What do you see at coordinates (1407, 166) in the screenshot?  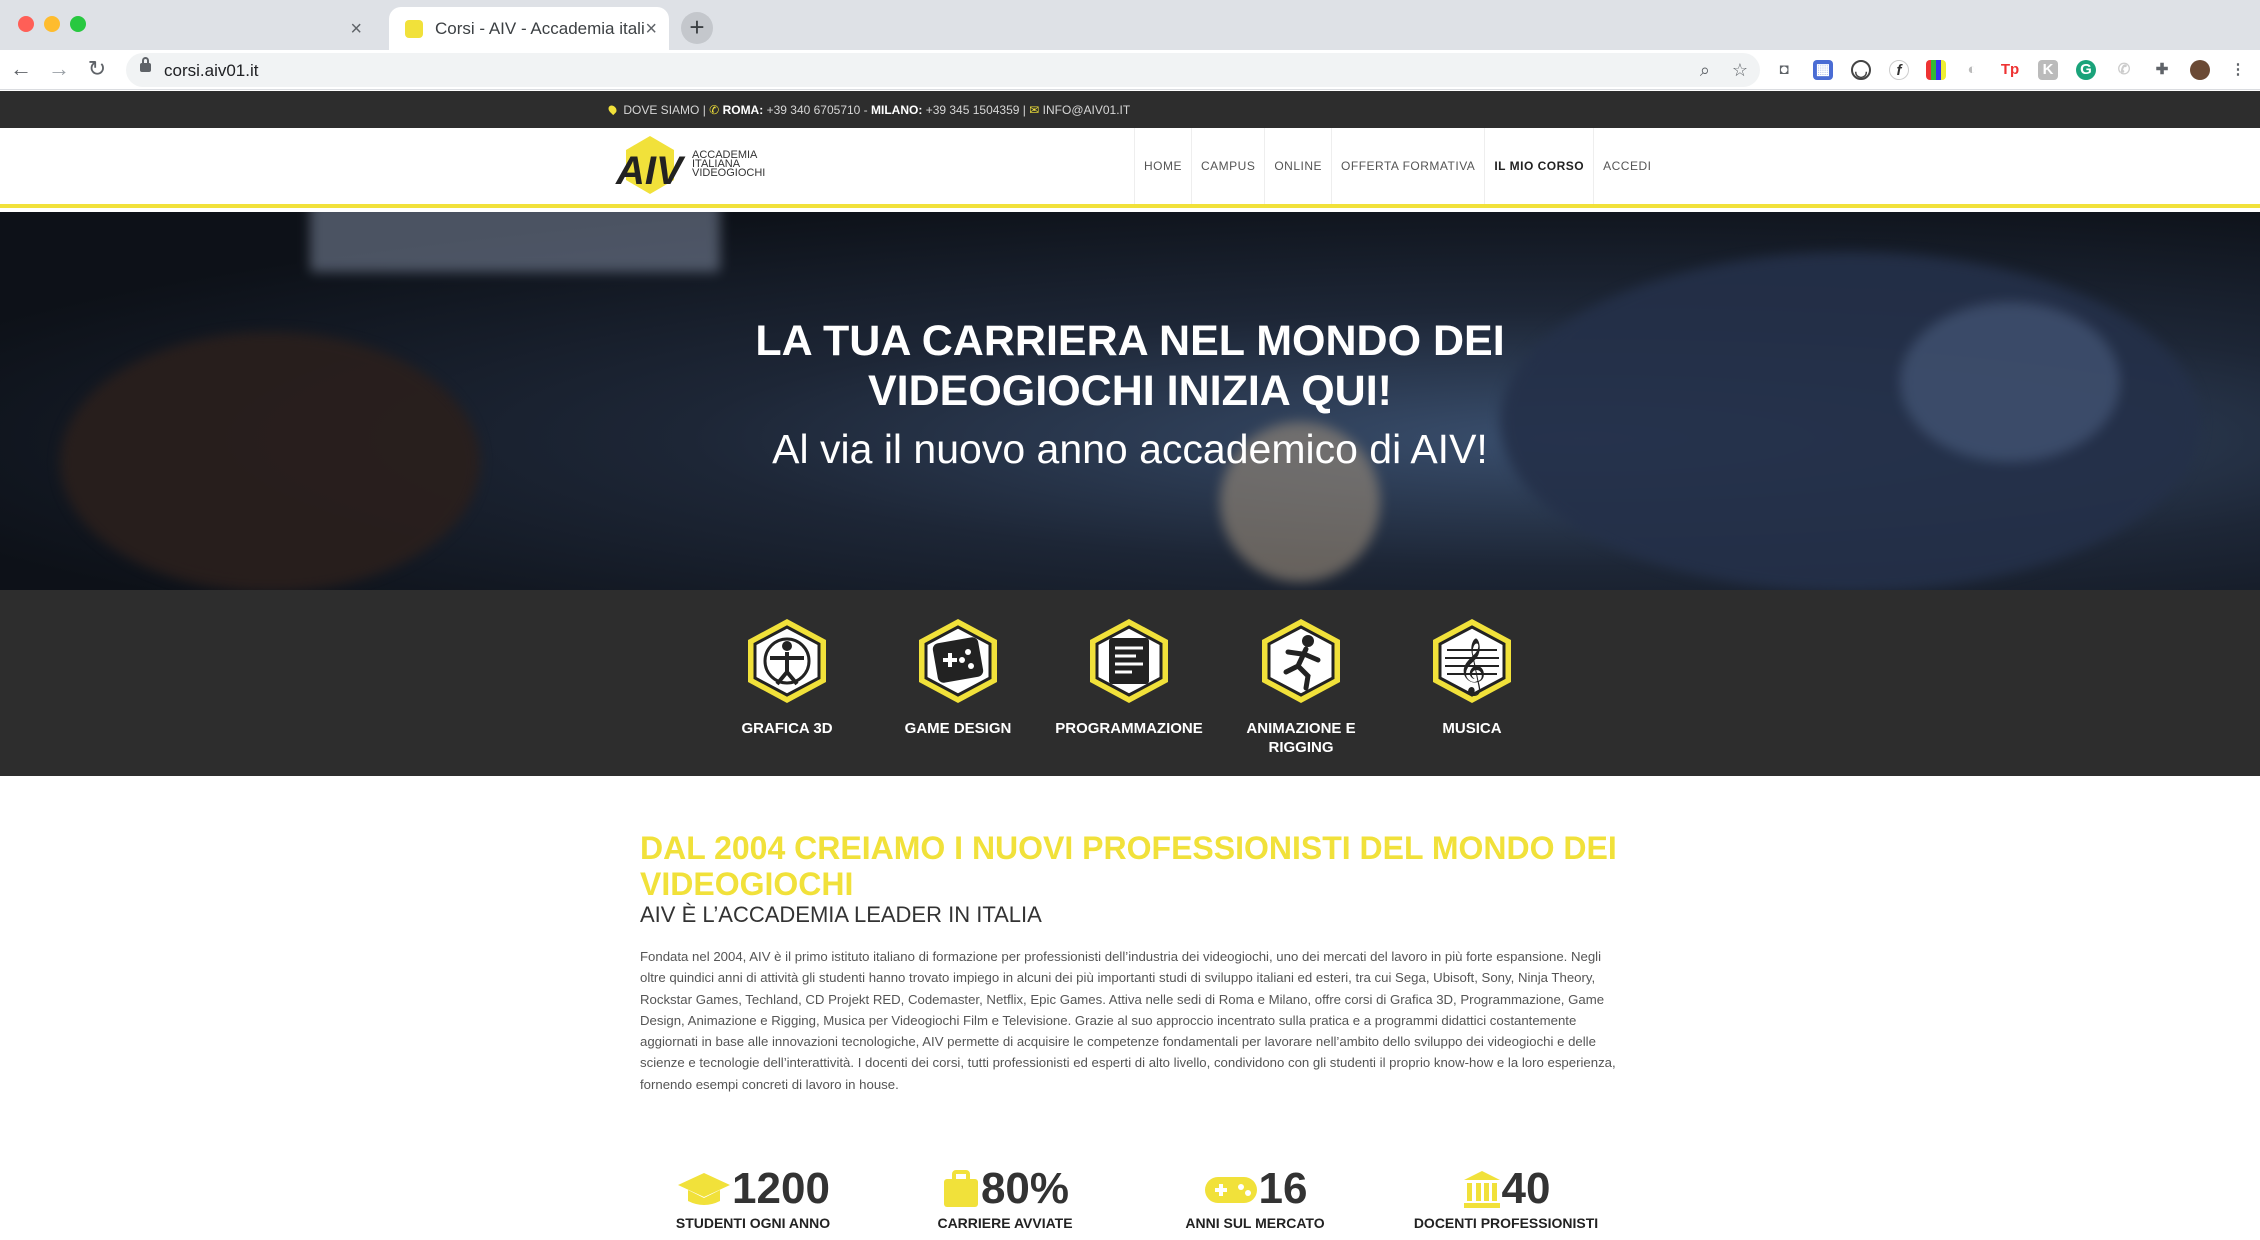 I see `nav-offerta-formativa: OFFERTA FORMATIVA` at bounding box center [1407, 166].